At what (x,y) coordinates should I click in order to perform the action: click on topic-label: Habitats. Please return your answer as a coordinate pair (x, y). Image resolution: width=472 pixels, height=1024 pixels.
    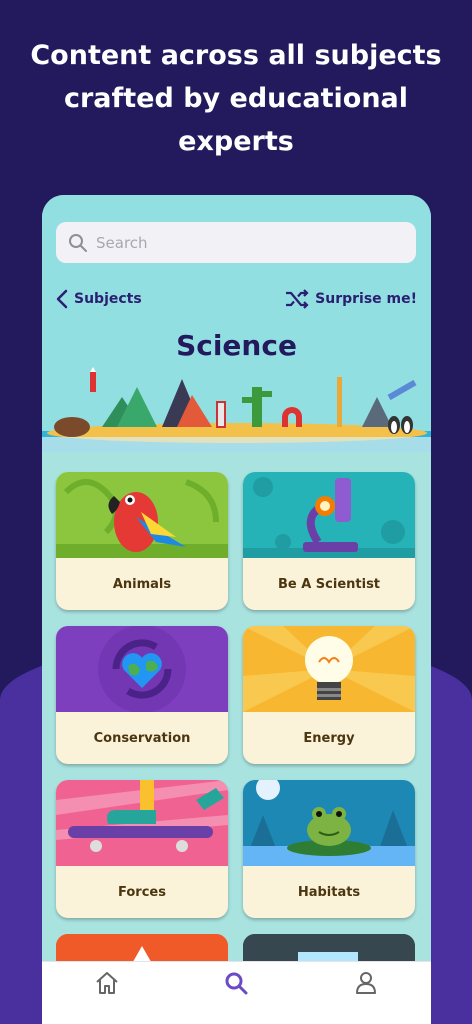
    Looking at the image, I should click on (329, 892).